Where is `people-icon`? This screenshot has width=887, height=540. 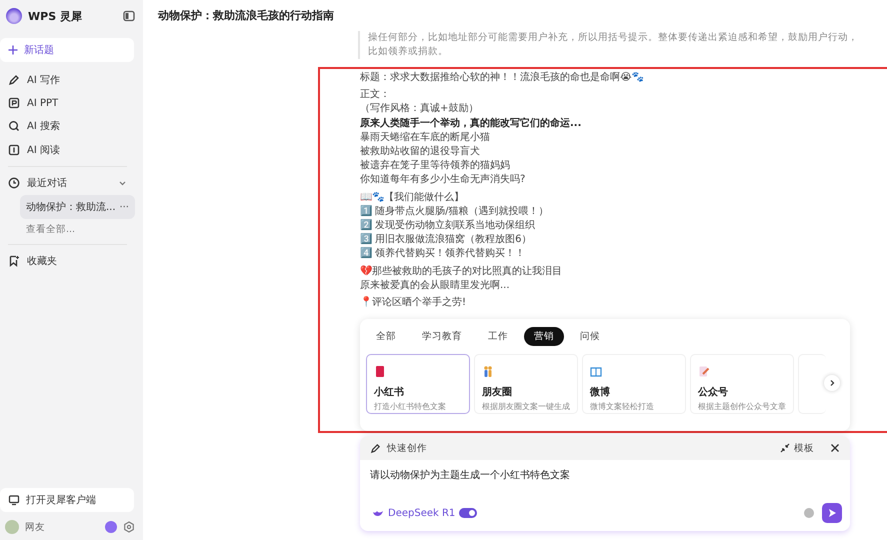 people-icon is located at coordinates (488, 371).